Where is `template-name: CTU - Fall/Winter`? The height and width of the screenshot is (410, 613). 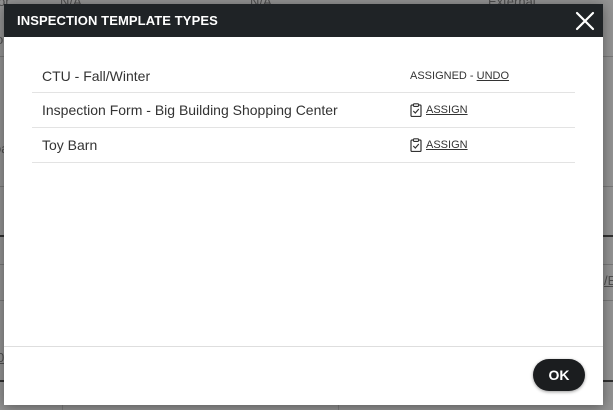
template-name: CTU - Fall/Winter is located at coordinates (96, 75).